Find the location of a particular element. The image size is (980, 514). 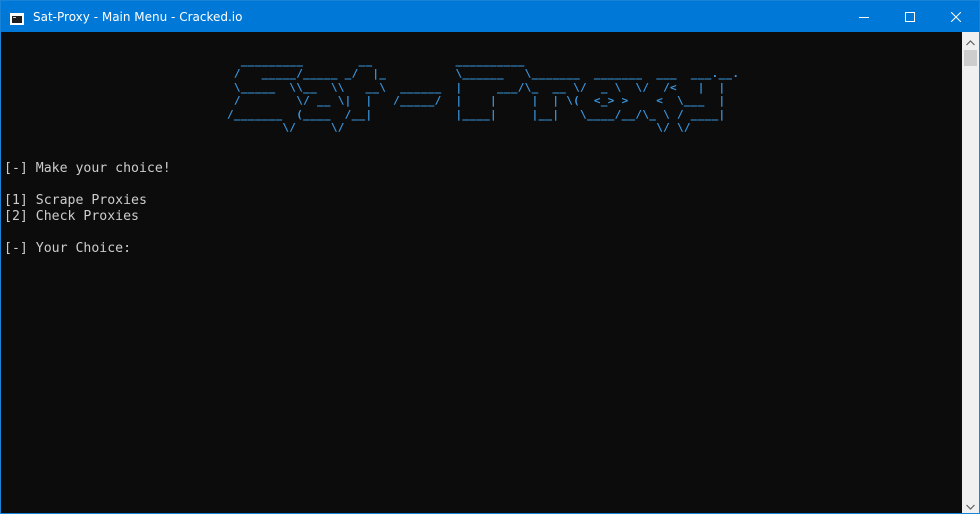

close-button is located at coordinates (956, 16).